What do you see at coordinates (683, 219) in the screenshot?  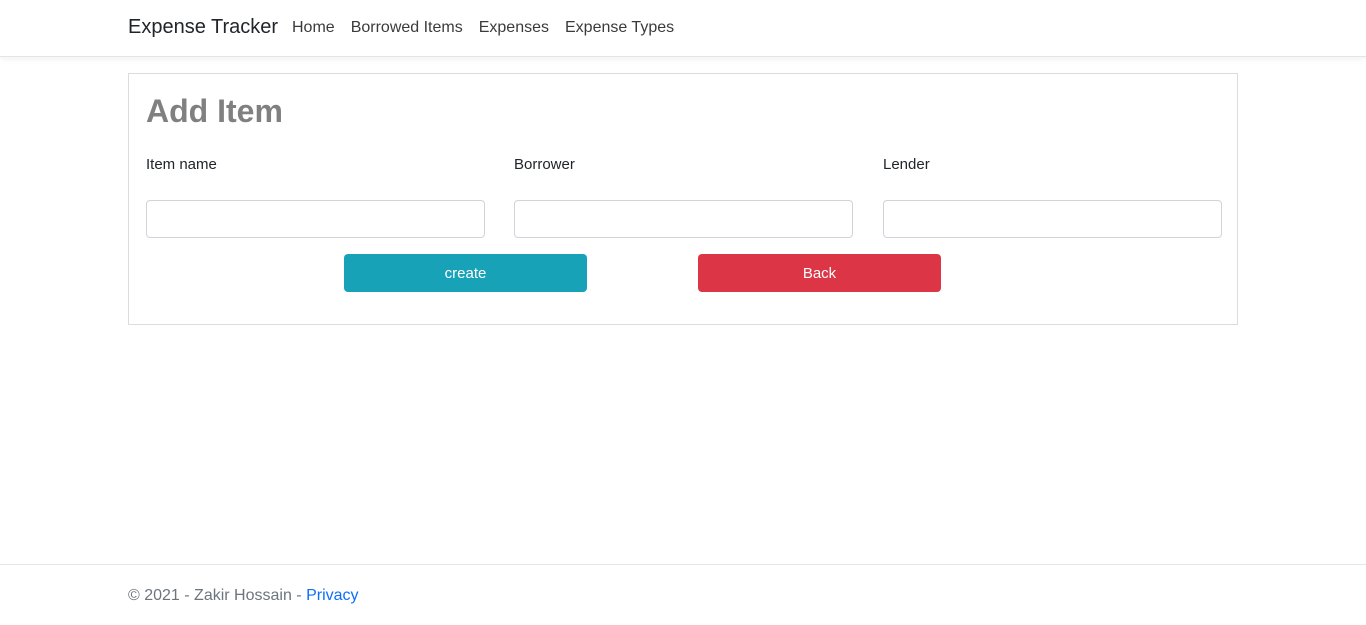 I see `borrower-input` at bounding box center [683, 219].